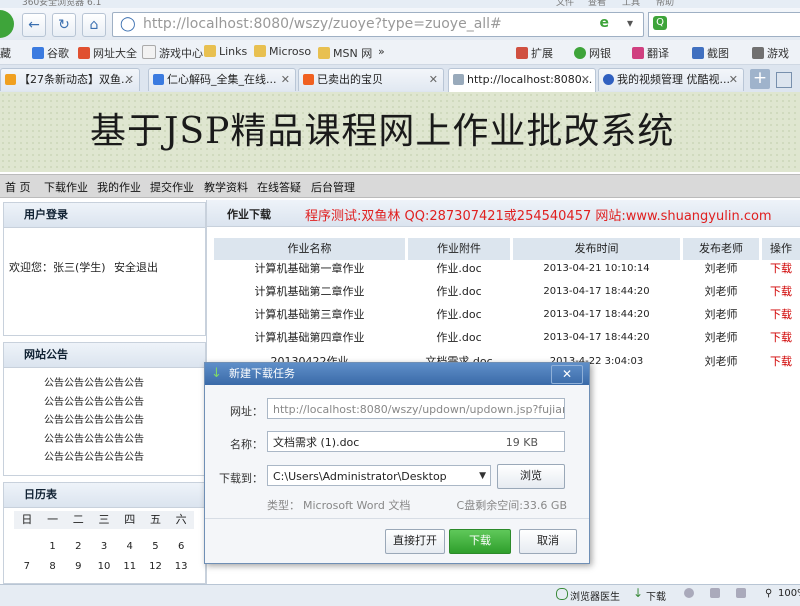 Image resolution: width=800 pixels, height=606 pixels. What do you see at coordinates (534, 53) in the screenshot?
I see `extensions-button: 扩展` at bounding box center [534, 53].